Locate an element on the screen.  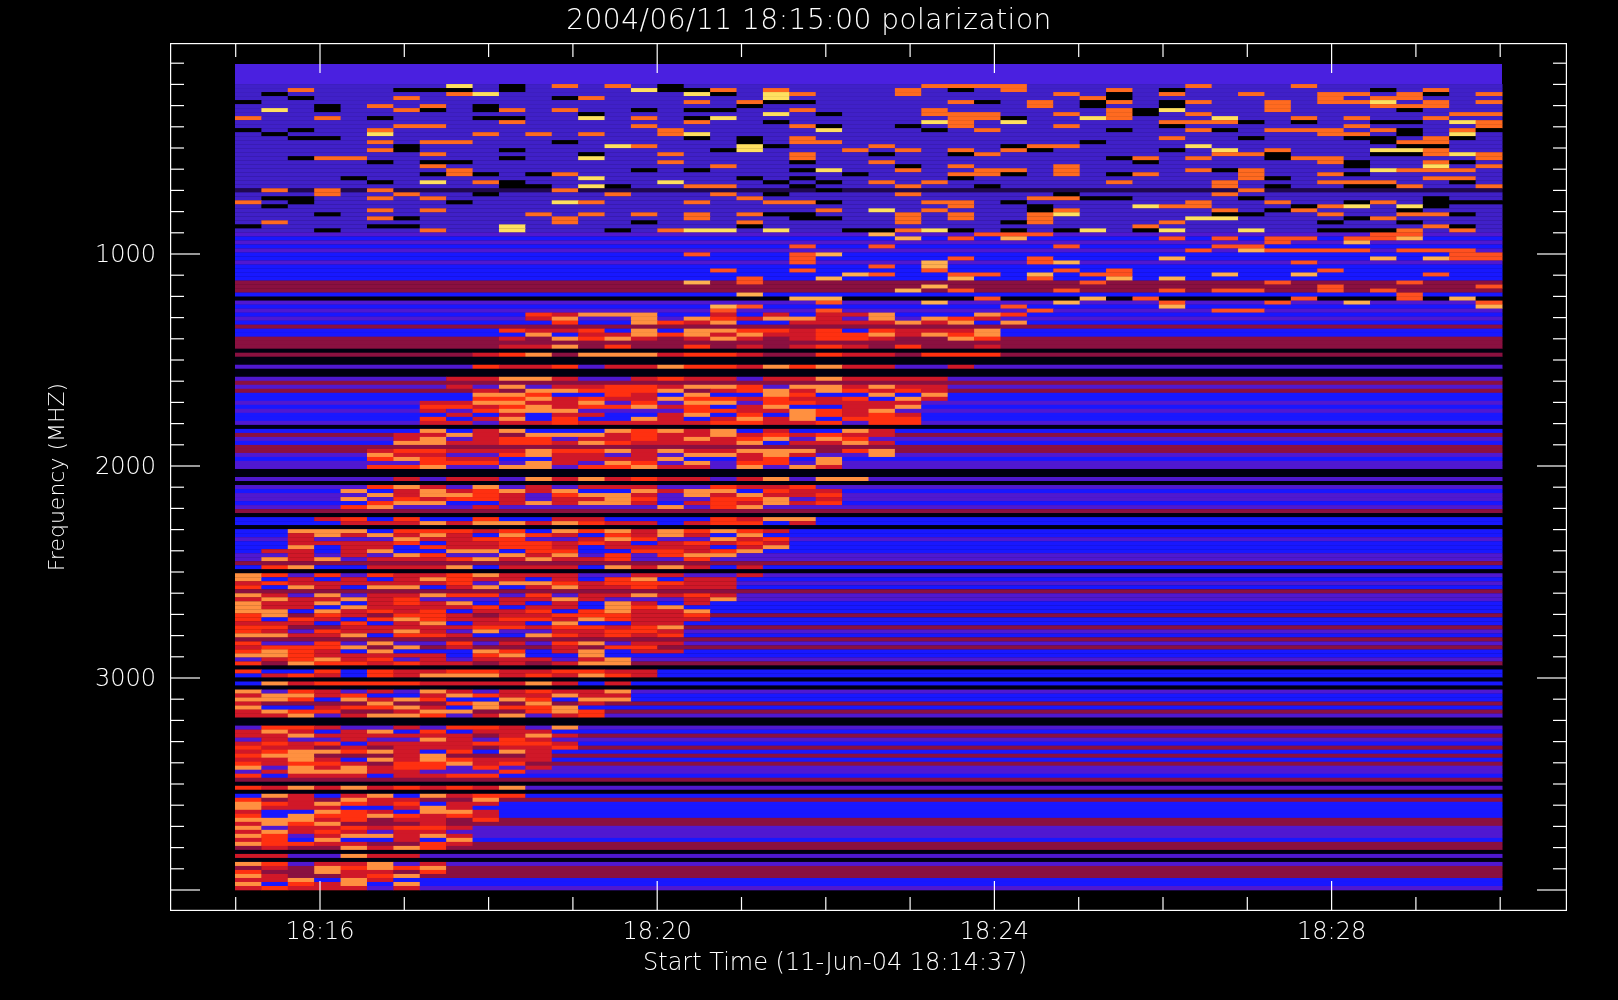
axis-tick-label: 1000 is located at coordinates (125, 254).